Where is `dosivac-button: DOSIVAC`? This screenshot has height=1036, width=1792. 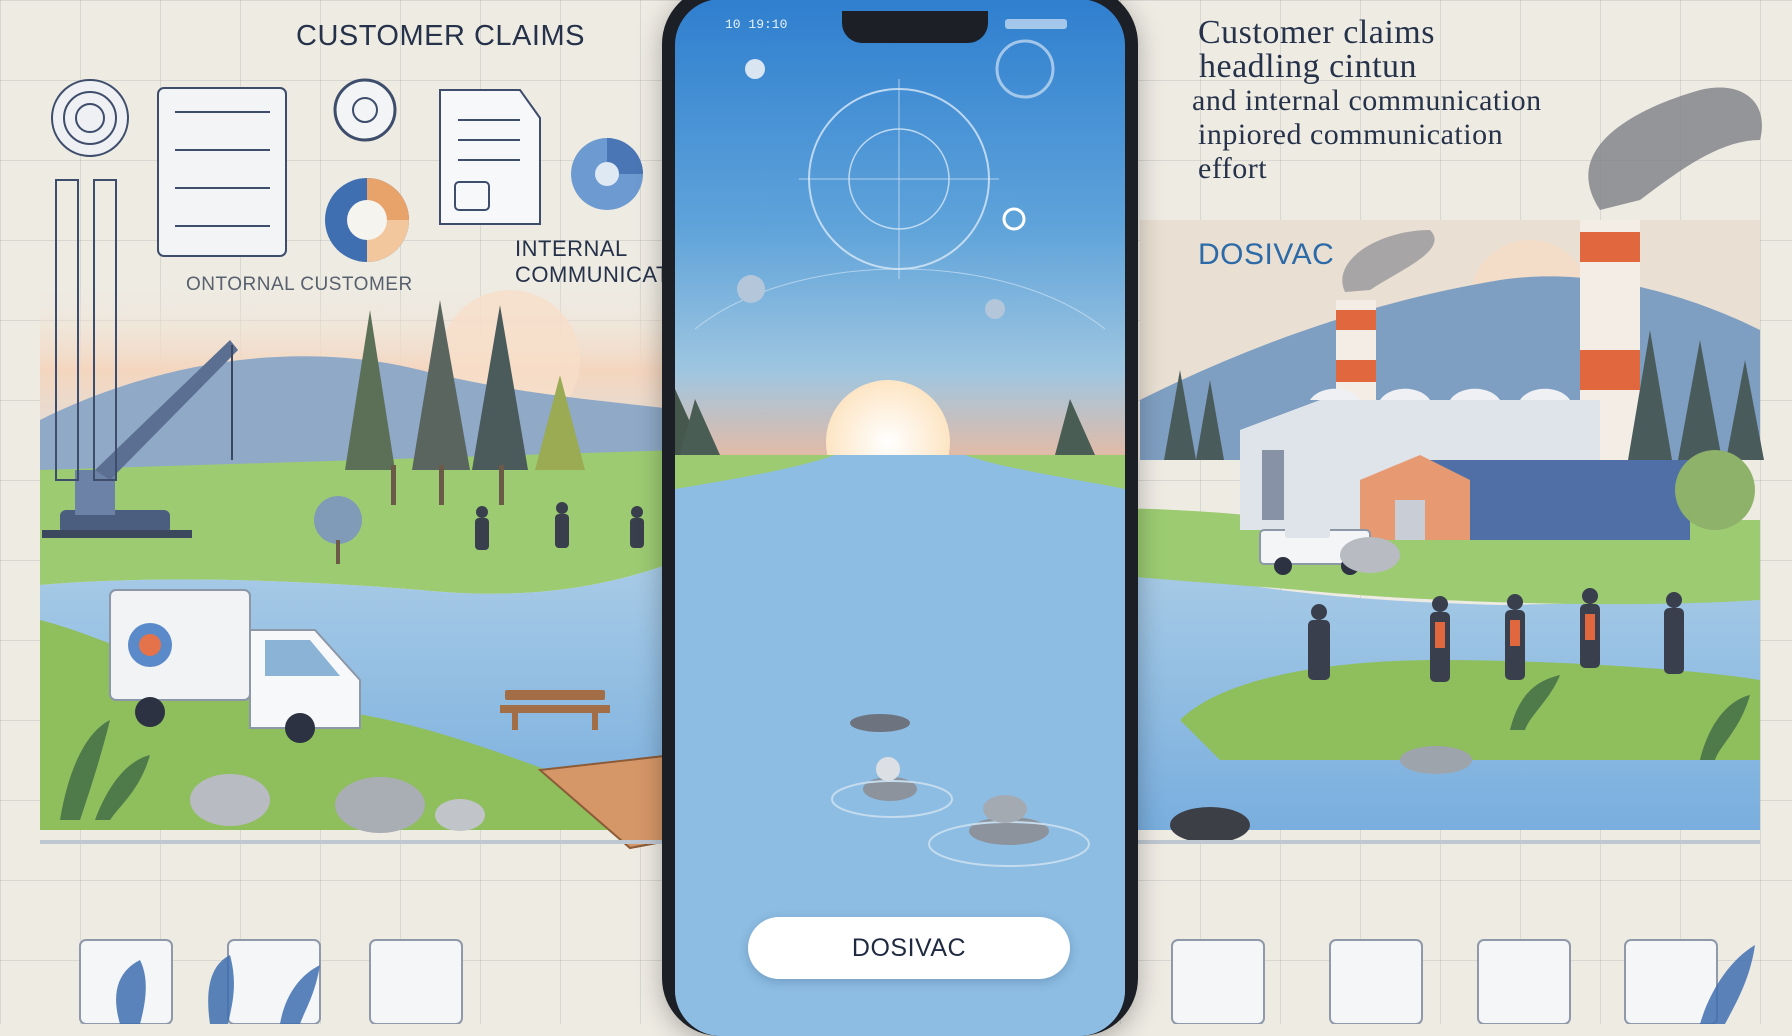
dosivac-button: DOSIVAC is located at coordinates (909, 948).